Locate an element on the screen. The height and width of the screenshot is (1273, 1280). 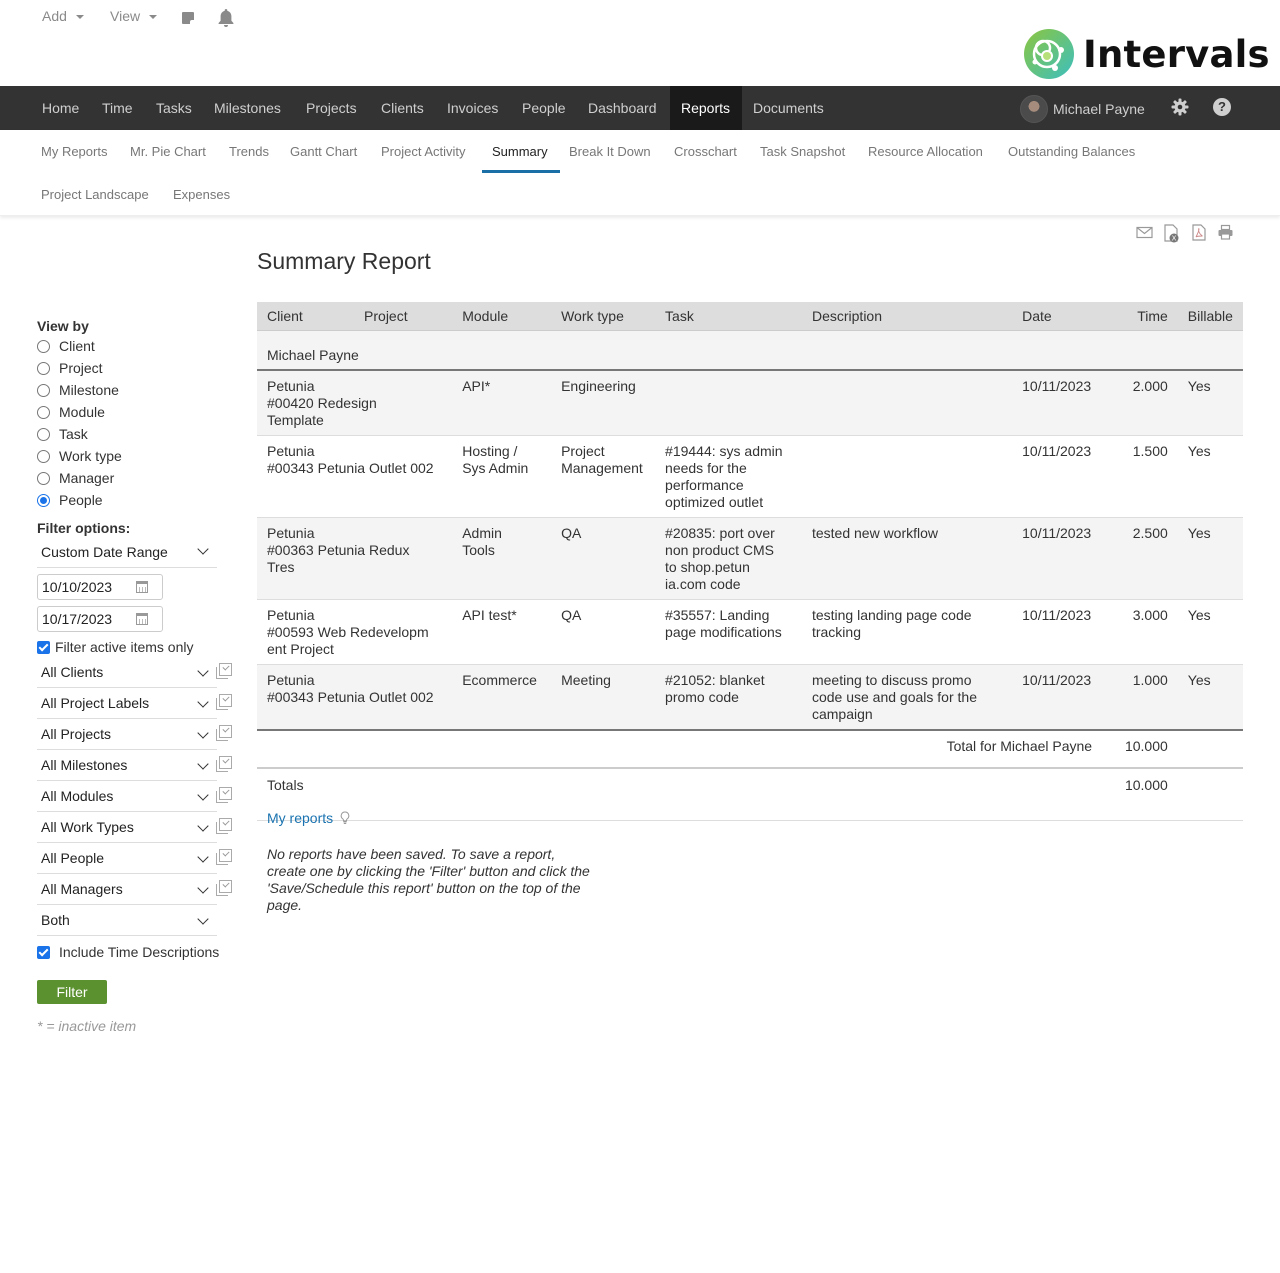
description-cell is located at coordinates (907, 402).